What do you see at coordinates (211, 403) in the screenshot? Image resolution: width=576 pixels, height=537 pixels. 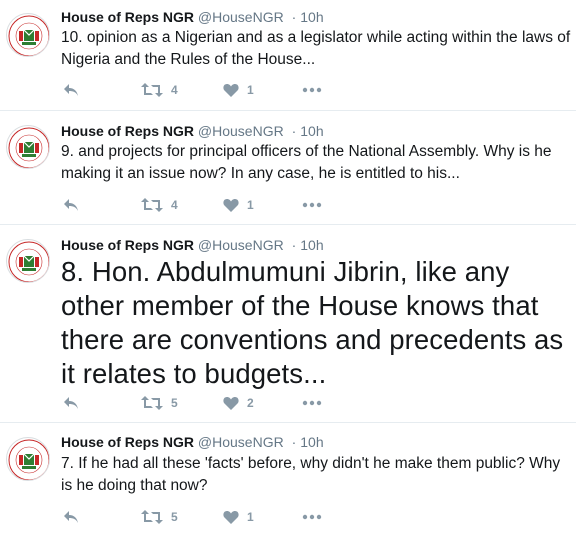 I see `tweet-actions: 5 2` at bounding box center [211, 403].